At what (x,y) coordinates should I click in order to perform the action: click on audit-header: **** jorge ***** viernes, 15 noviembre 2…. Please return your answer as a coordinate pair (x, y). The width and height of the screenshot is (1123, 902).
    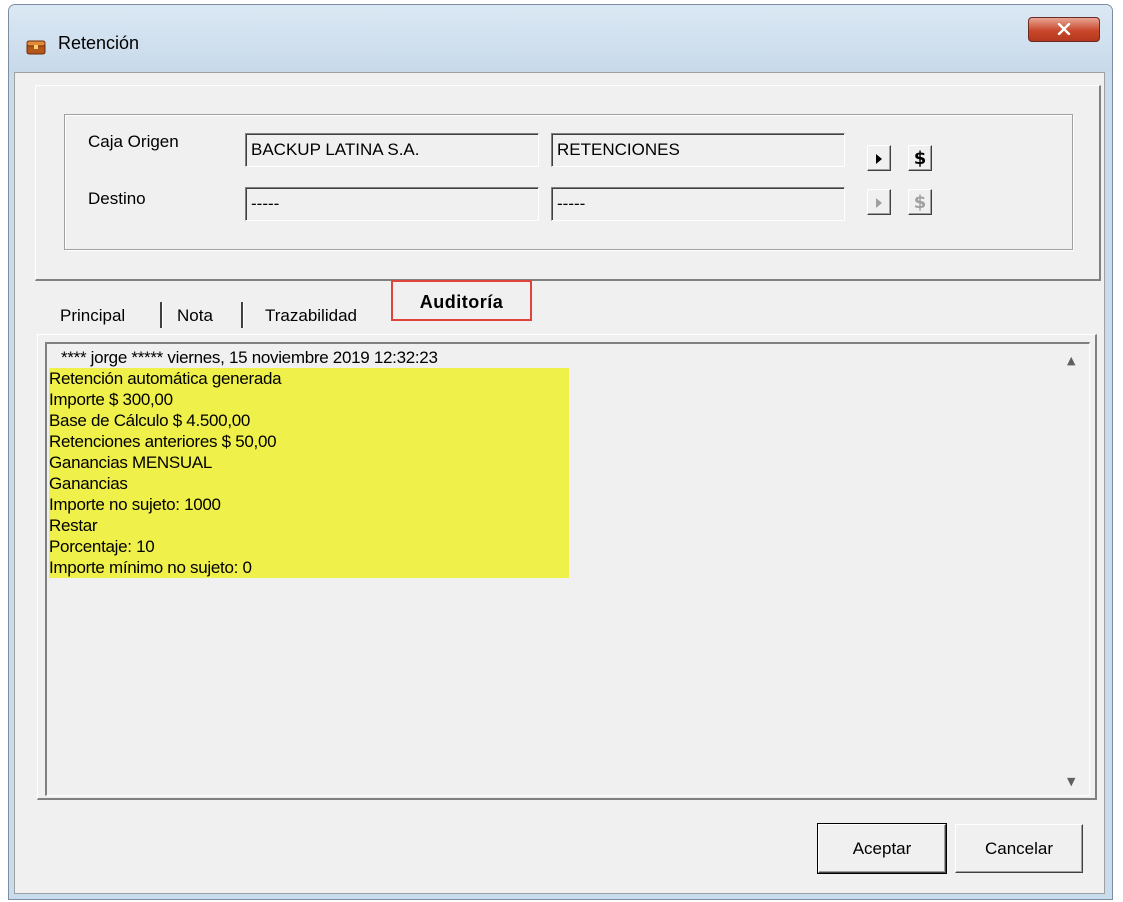
    Looking at the image, I should click on (249, 357).